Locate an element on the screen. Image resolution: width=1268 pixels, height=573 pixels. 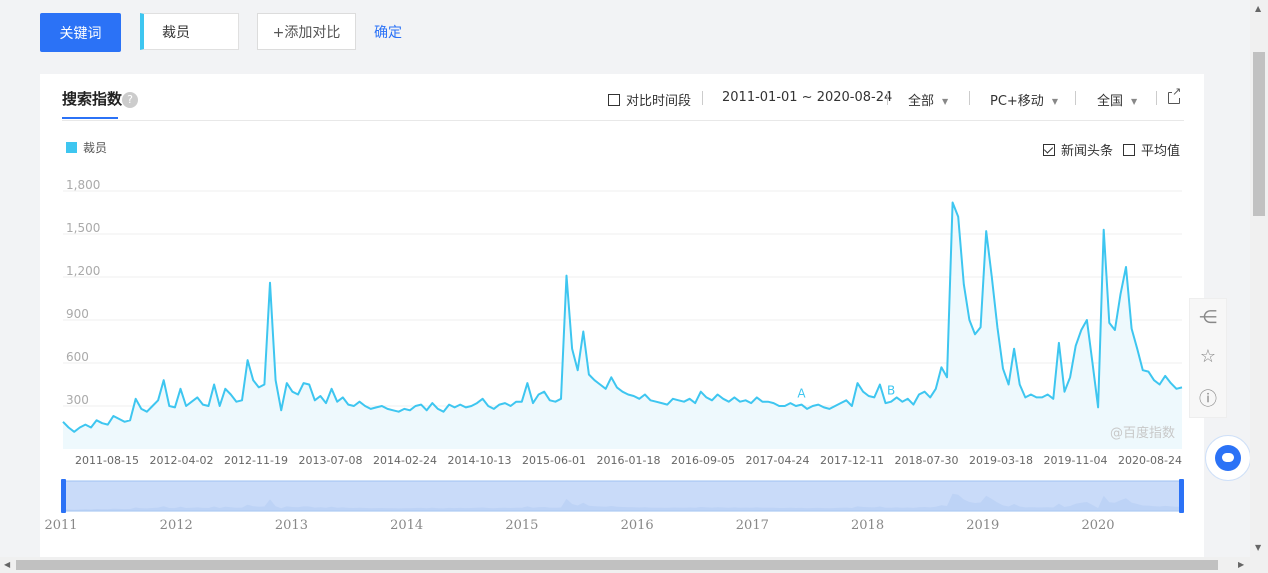
y-tick-label: 300 is located at coordinates (77, 400).